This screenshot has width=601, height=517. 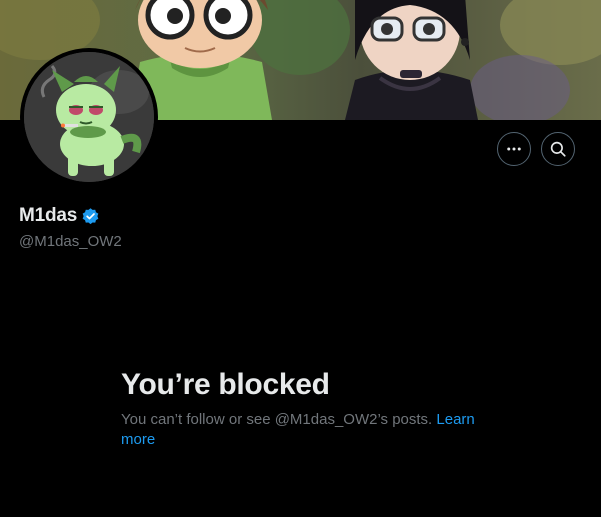 I want to click on verified-badge-icon, so click(x=90, y=216).